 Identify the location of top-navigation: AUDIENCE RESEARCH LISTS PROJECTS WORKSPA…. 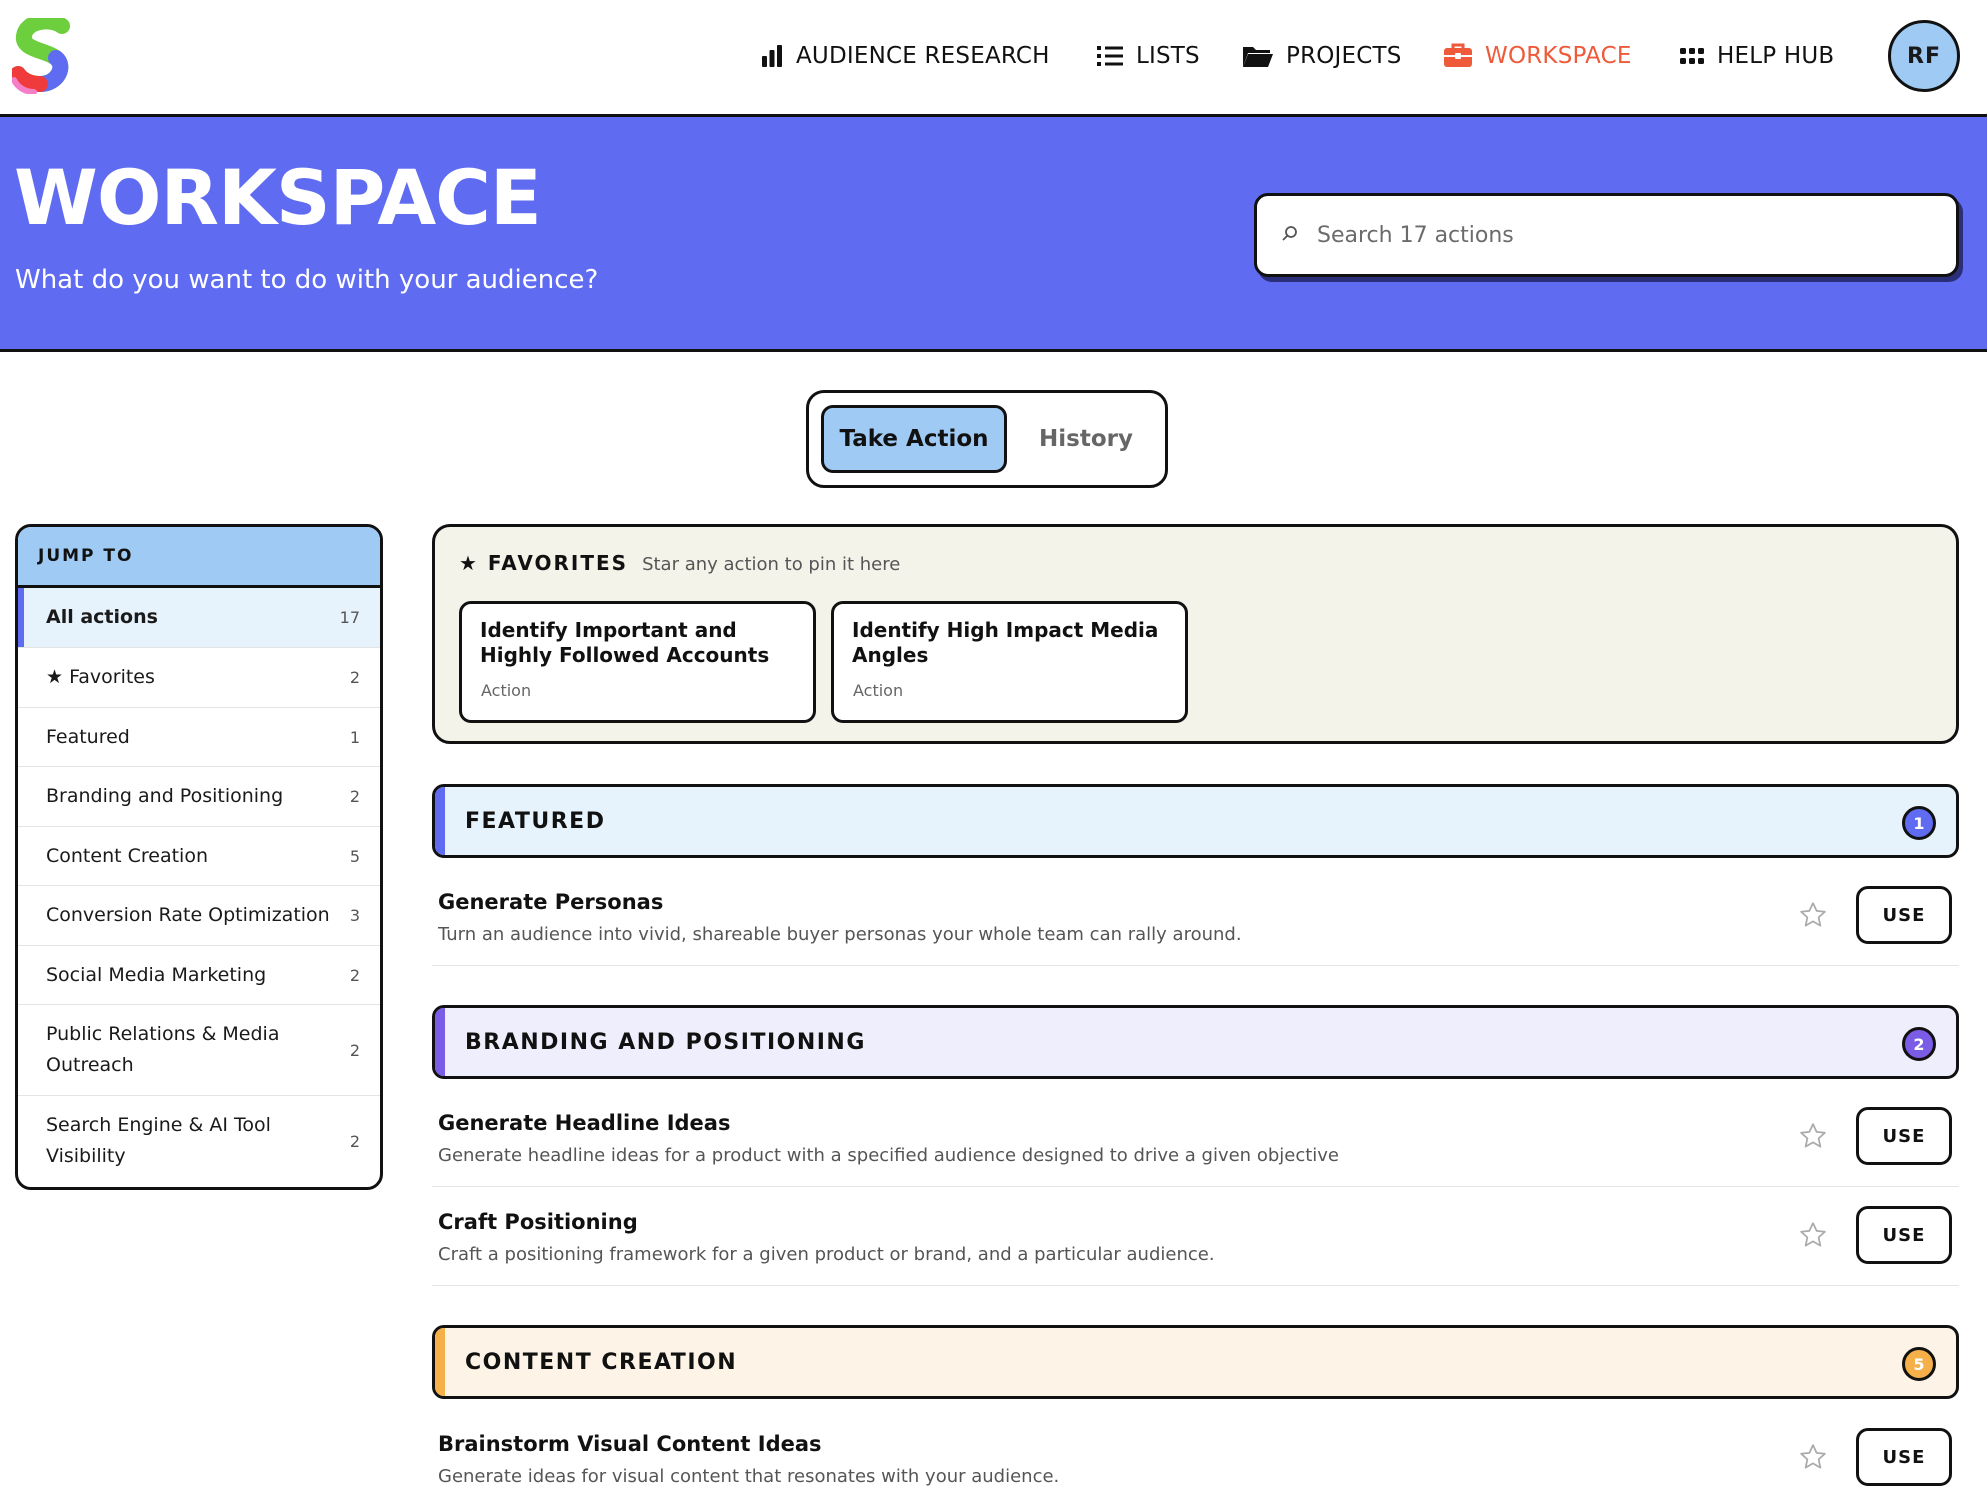
(993, 58).